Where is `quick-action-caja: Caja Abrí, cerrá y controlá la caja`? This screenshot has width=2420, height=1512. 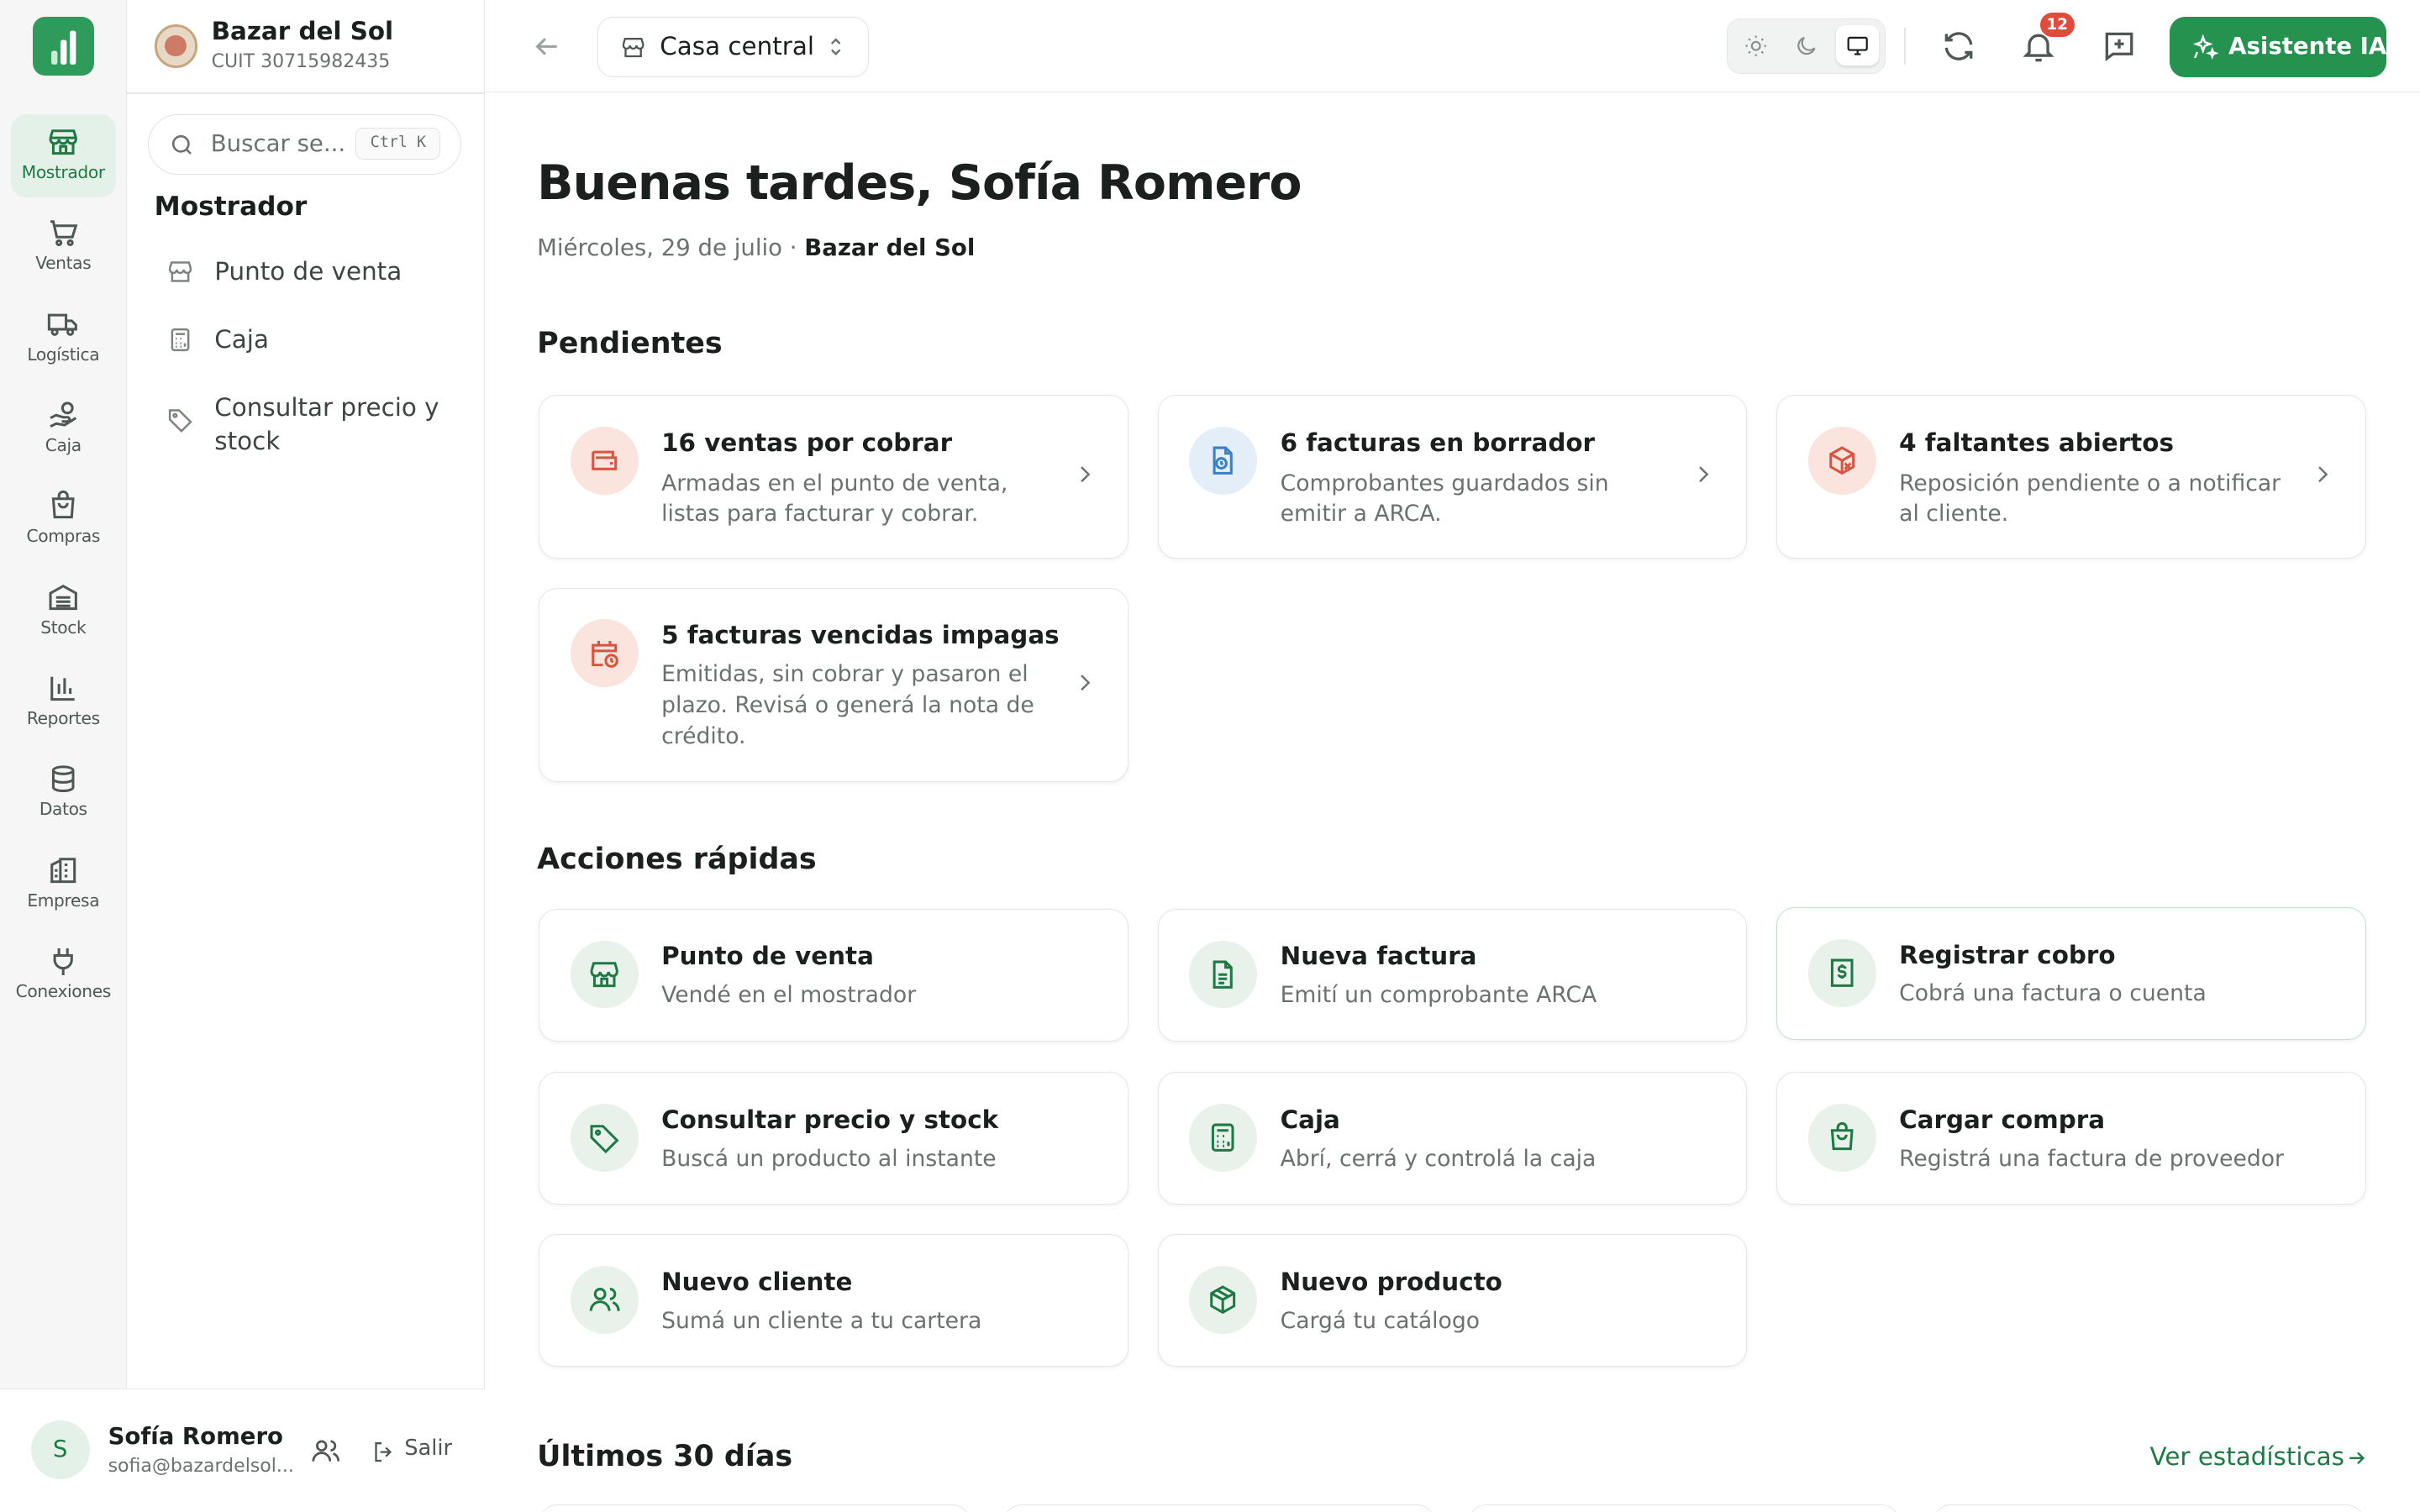
quick-action-caja: Caja Abrí, cerrá y controlá la caja is located at coordinates (1452, 1138).